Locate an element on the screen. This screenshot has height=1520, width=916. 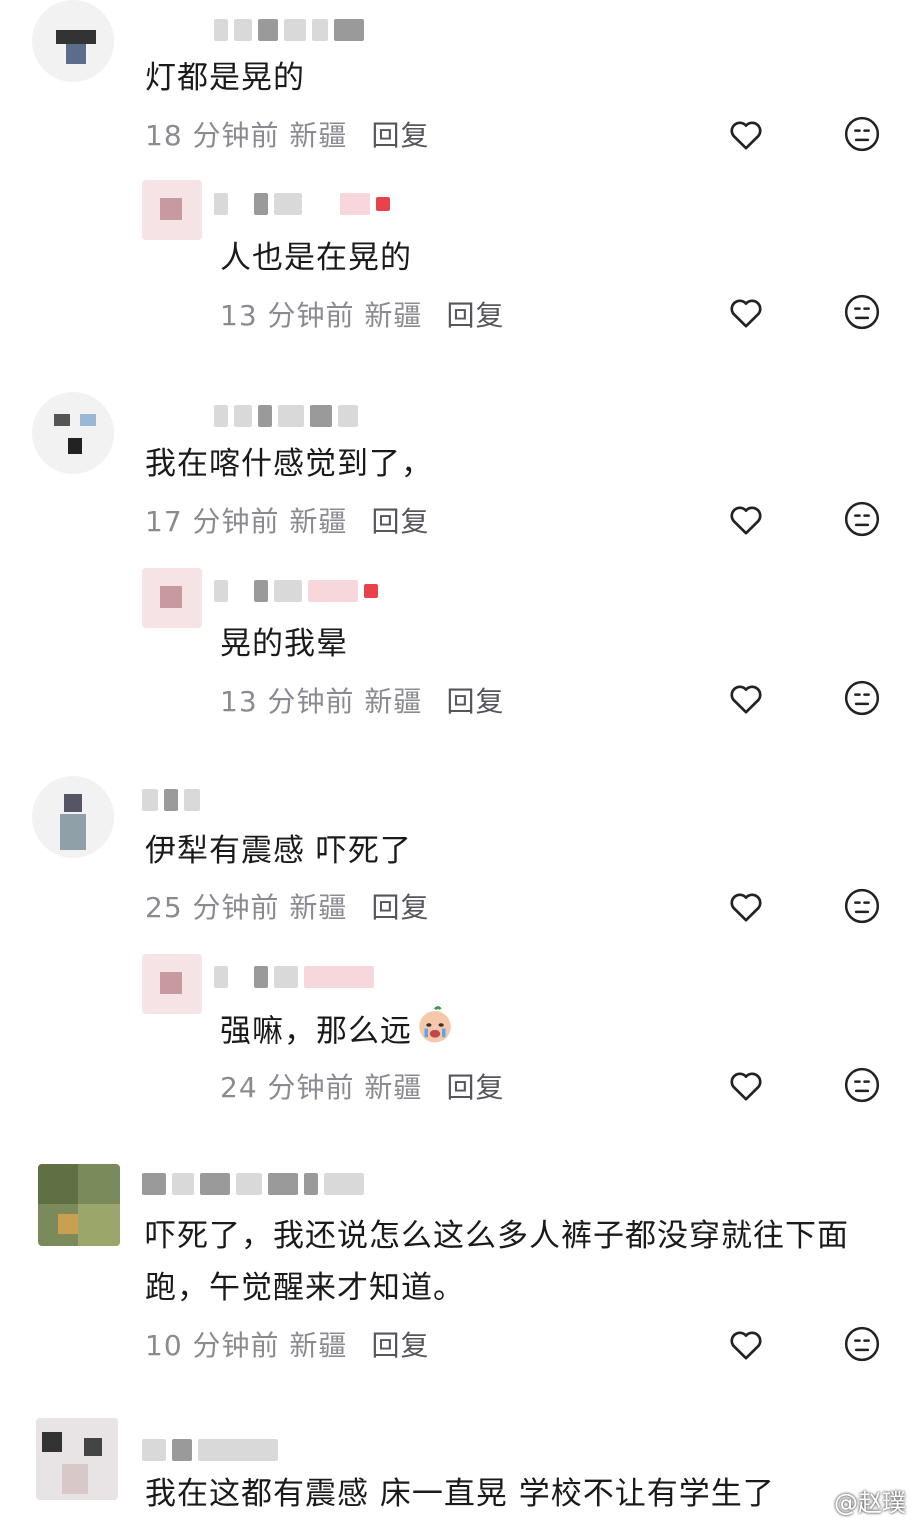
reply-text: 人也是在晃的 is located at coordinates (316, 258).